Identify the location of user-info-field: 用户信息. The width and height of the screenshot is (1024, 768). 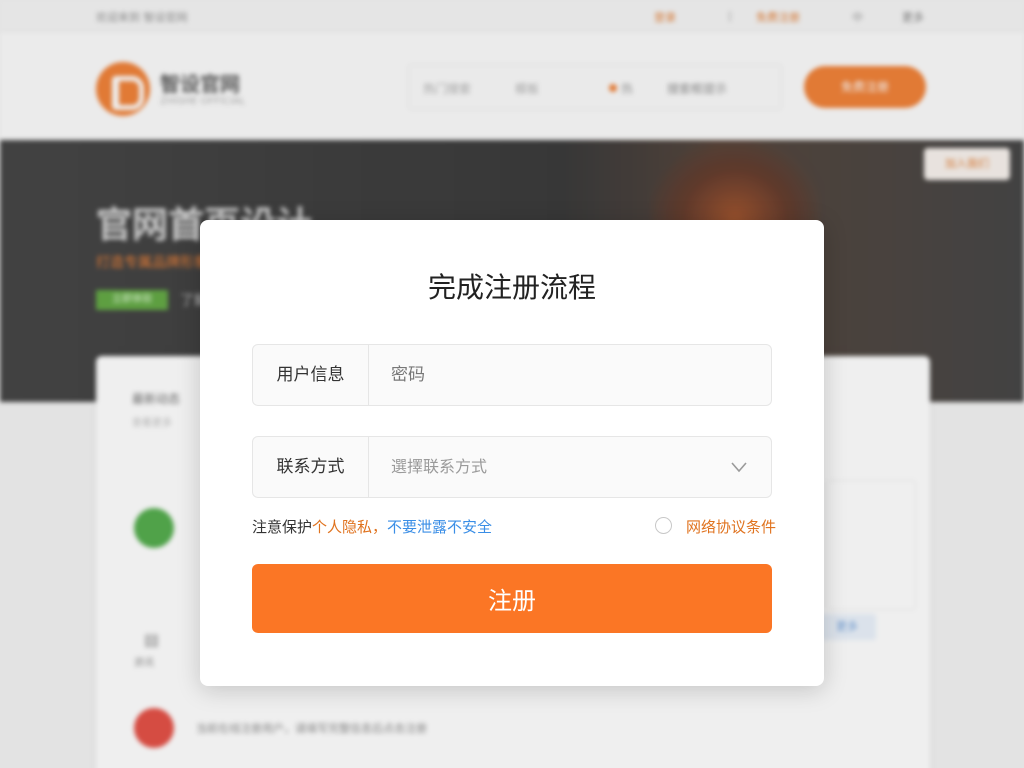
(512, 375).